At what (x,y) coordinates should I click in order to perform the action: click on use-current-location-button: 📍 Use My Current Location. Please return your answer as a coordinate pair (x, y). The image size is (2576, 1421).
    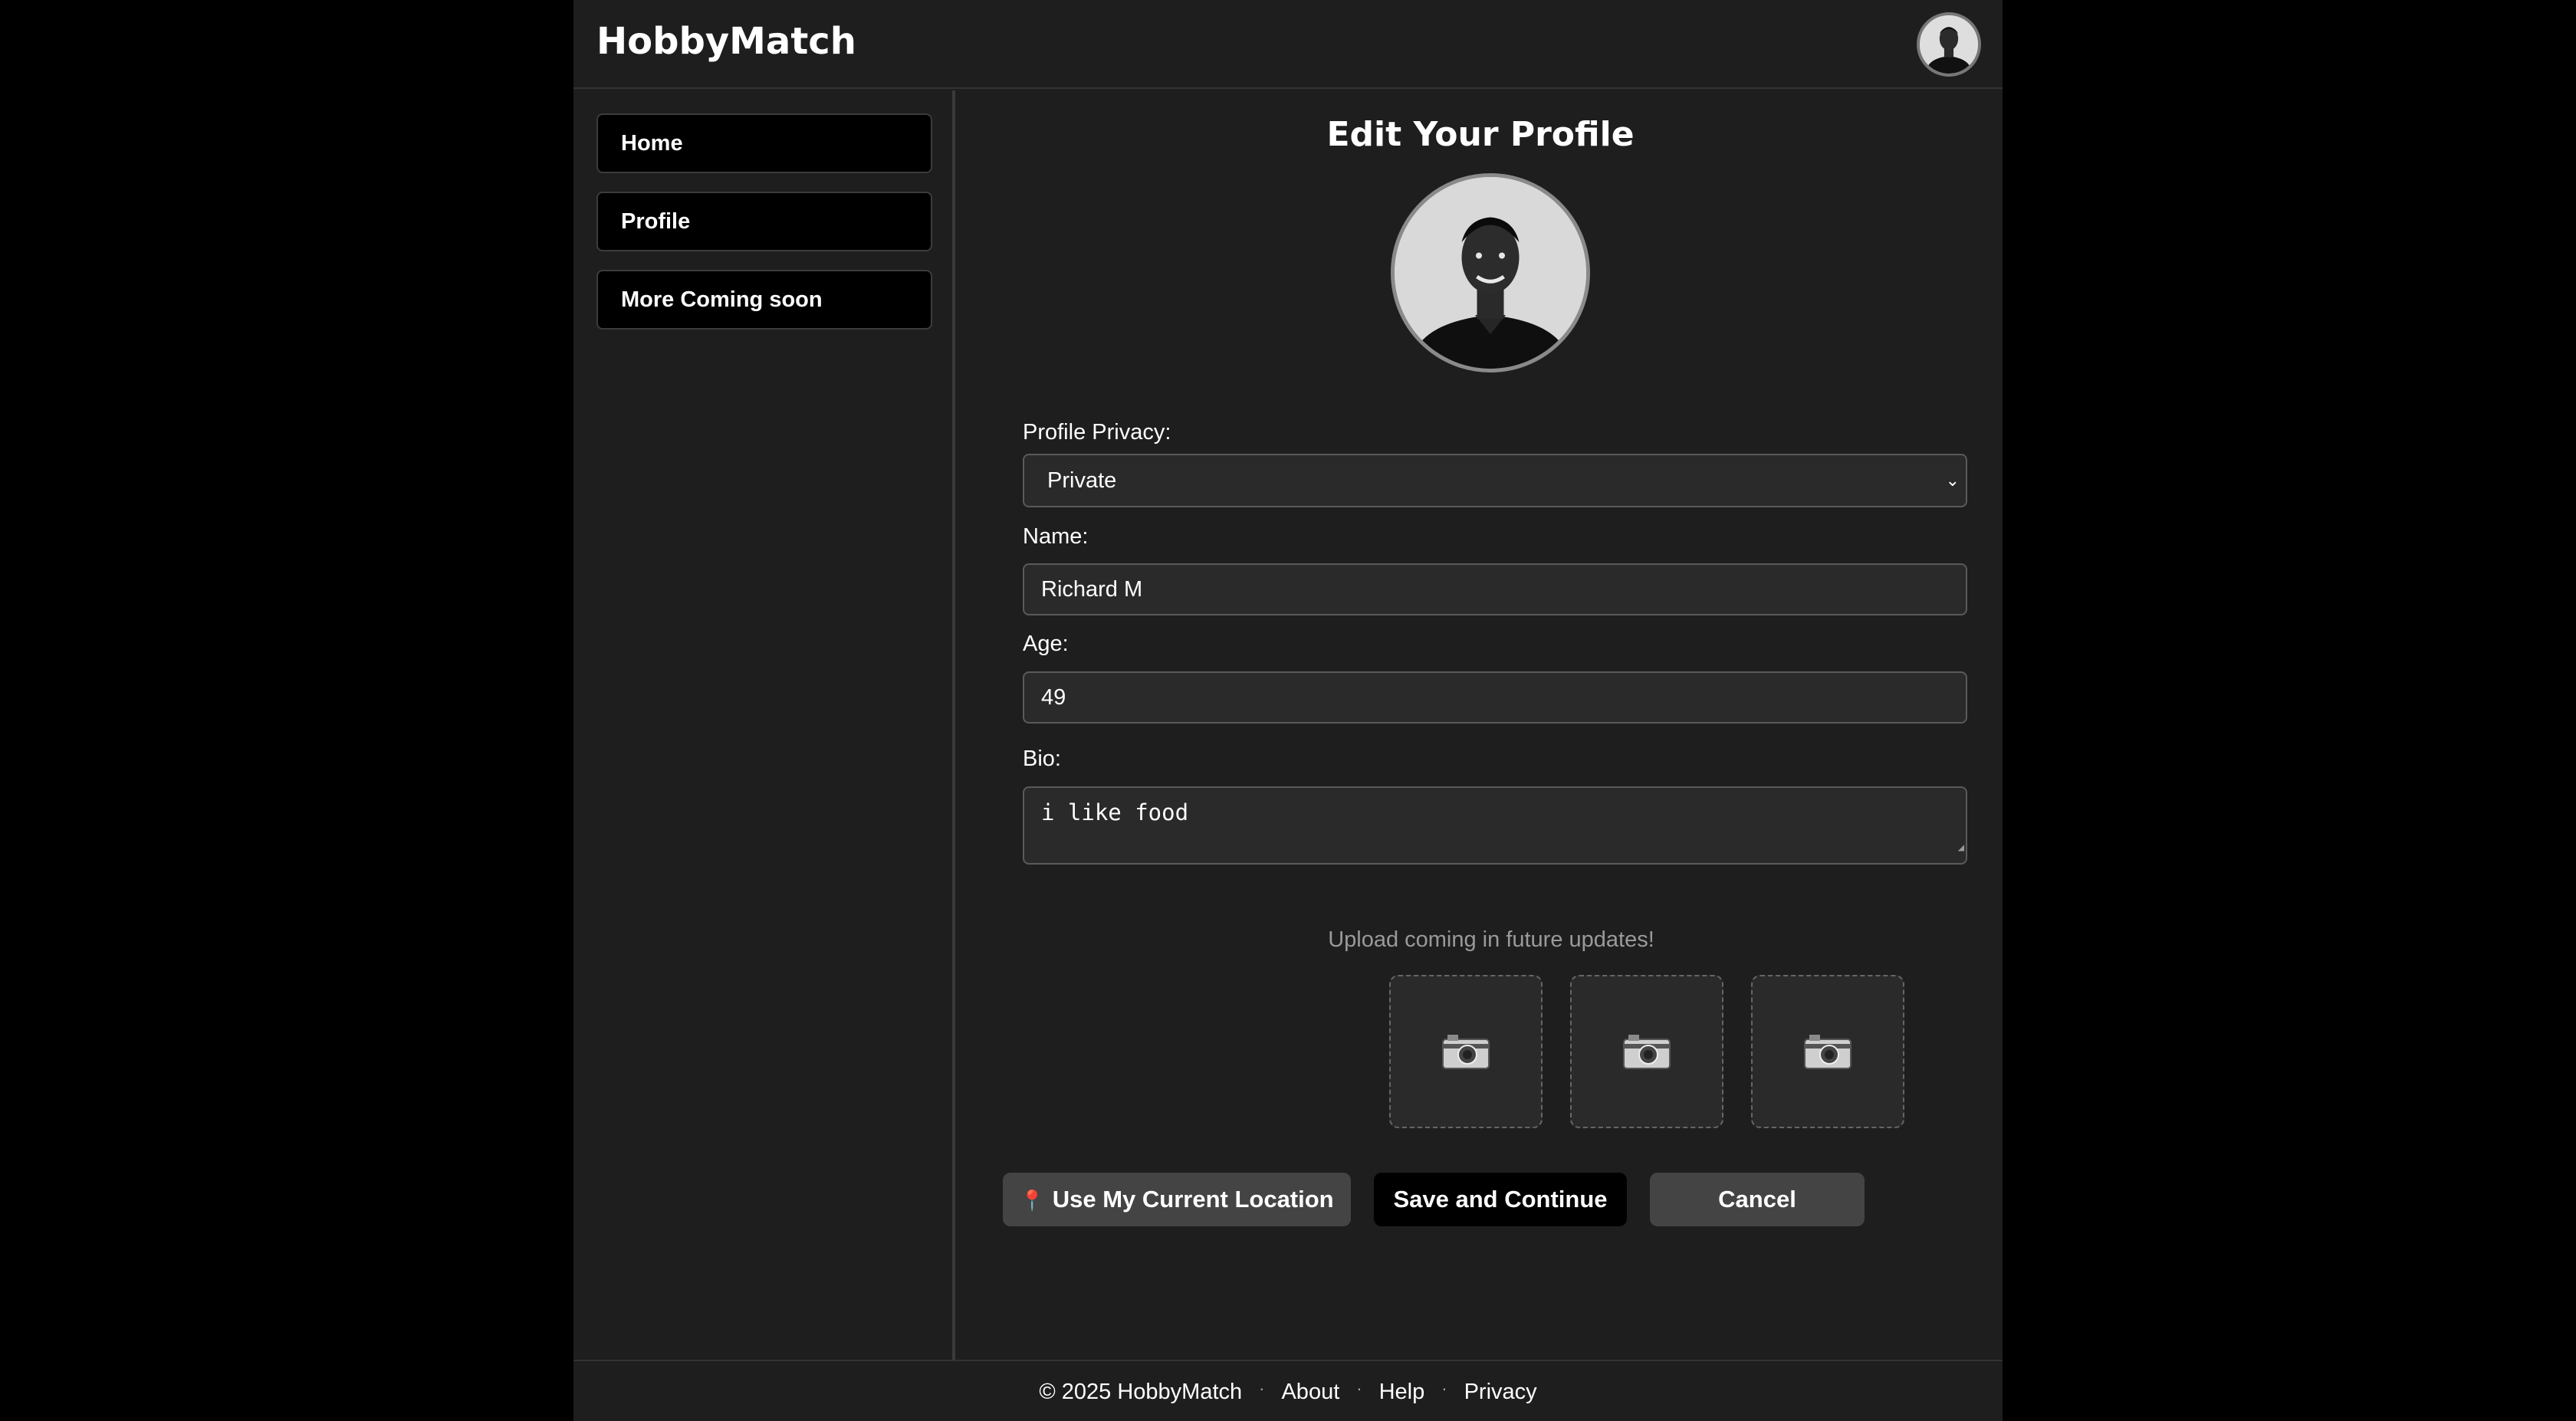
    Looking at the image, I should click on (1177, 1199).